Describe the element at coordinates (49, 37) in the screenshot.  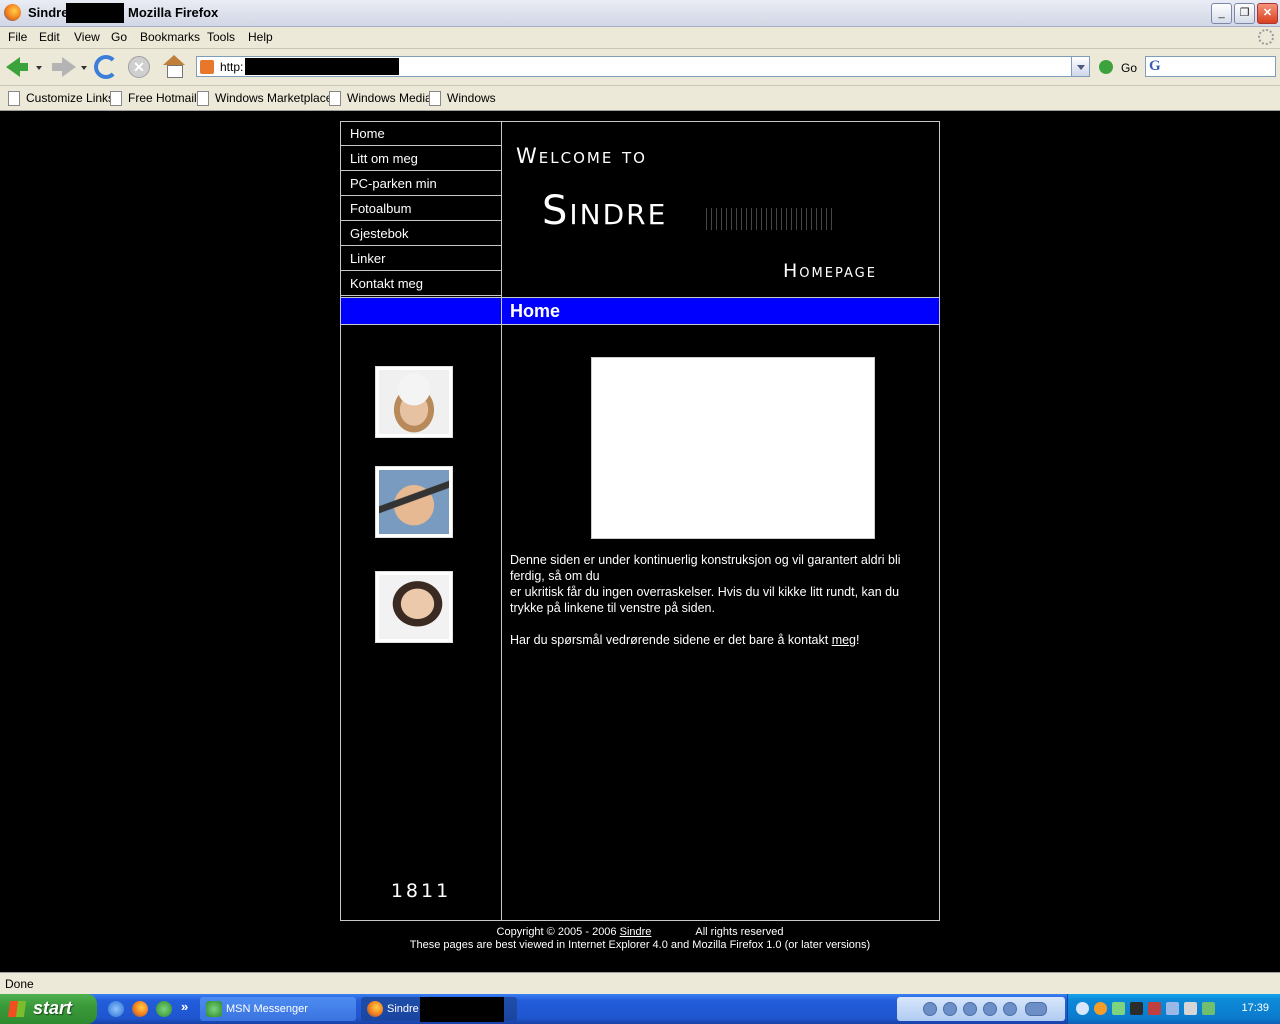
I see `menu-edit: Edit` at that location.